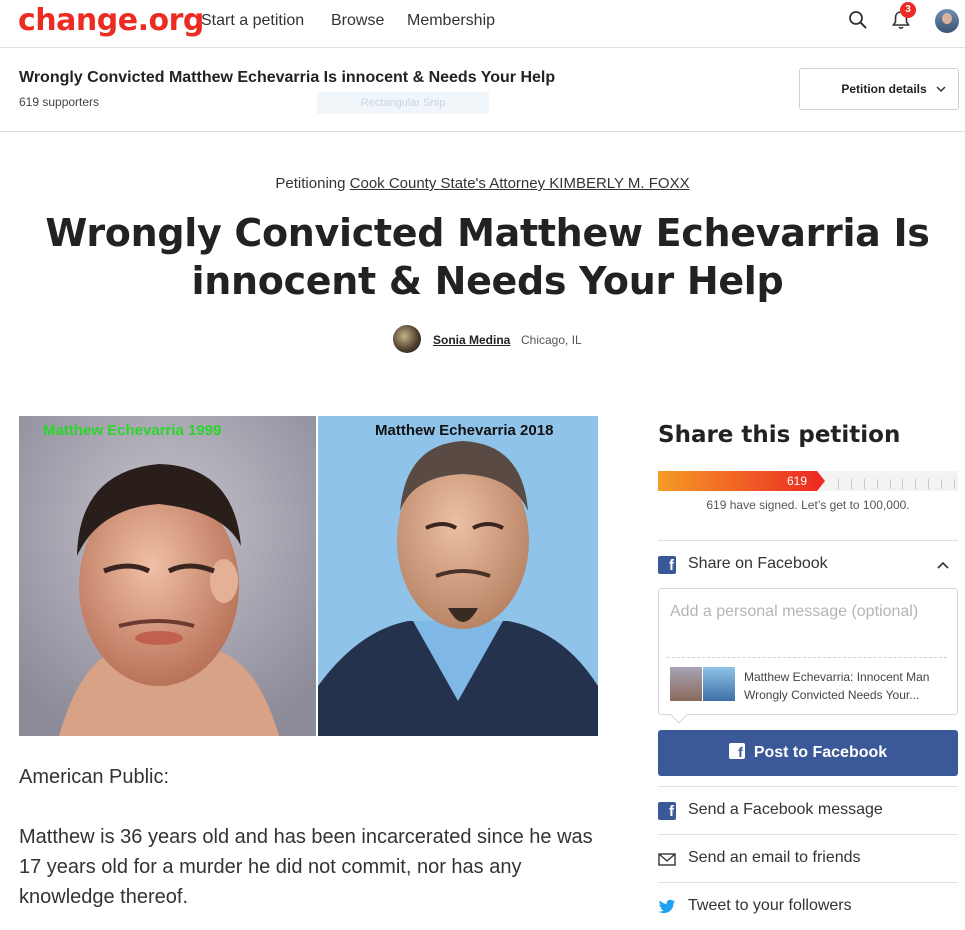  Describe the element at coordinates (111, 20) in the screenshot. I see `change-org-logo: change.org` at that location.